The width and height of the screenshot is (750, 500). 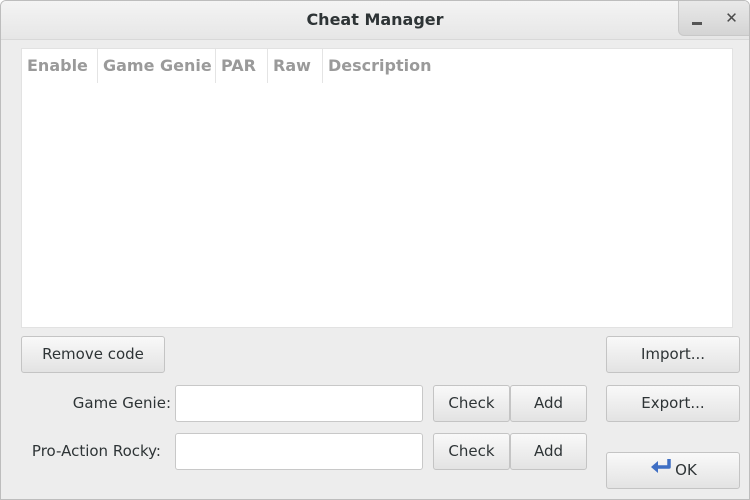 What do you see at coordinates (295, 66) in the screenshot?
I see `column-header-raw: Raw` at bounding box center [295, 66].